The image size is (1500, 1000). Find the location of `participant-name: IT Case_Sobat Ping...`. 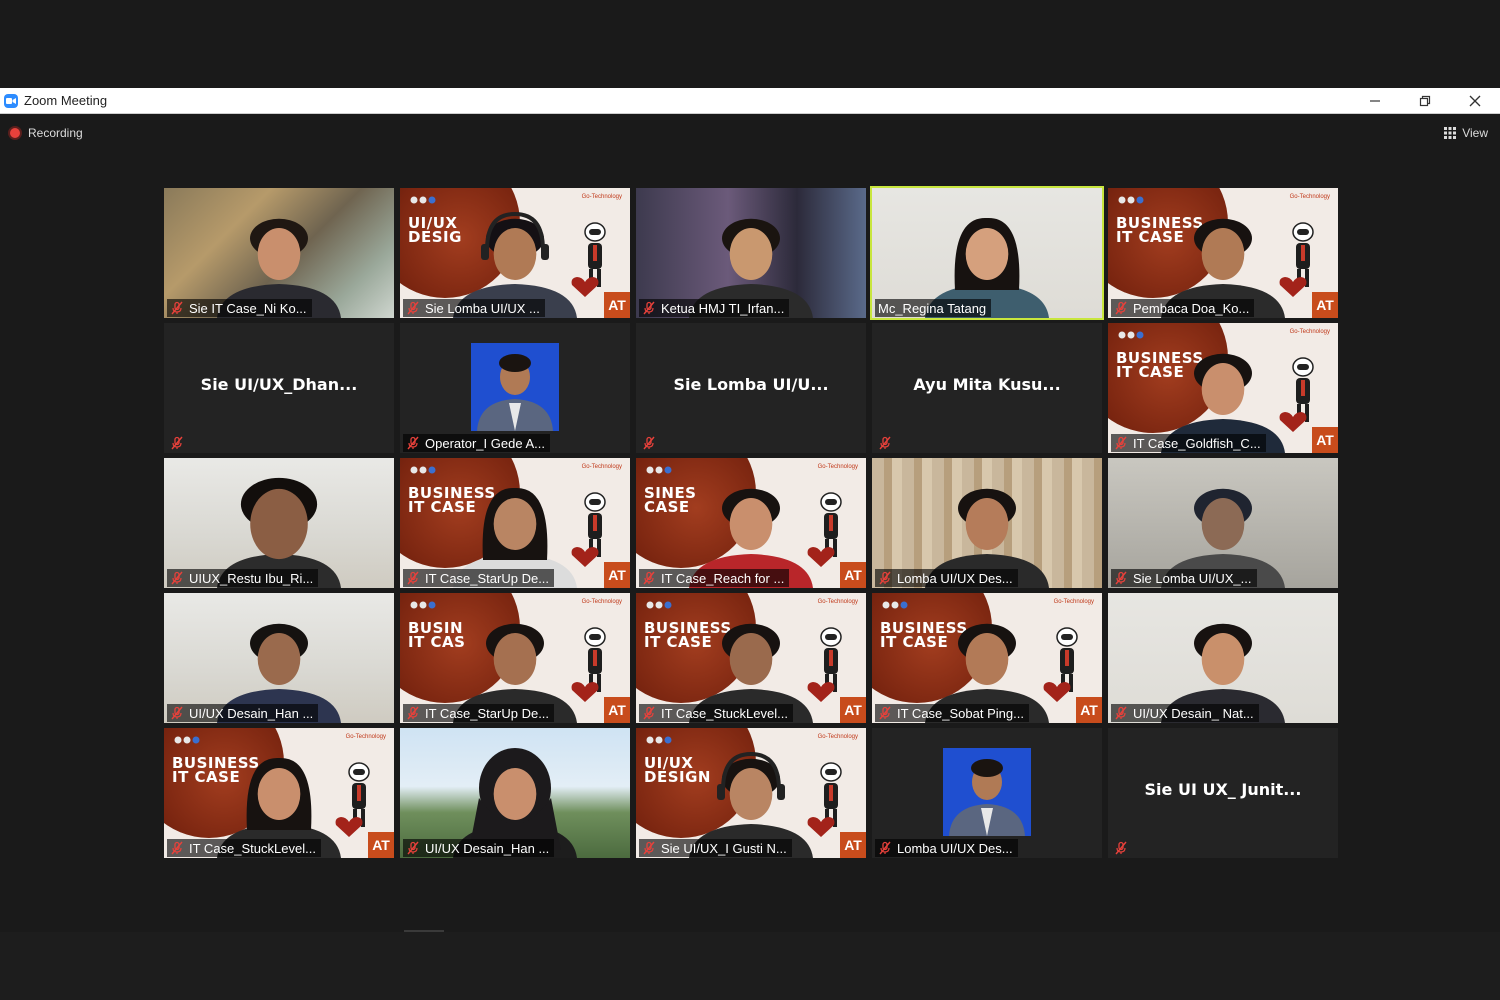

participant-name: IT Case_Sobat Ping... is located at coordinates (960, 713).